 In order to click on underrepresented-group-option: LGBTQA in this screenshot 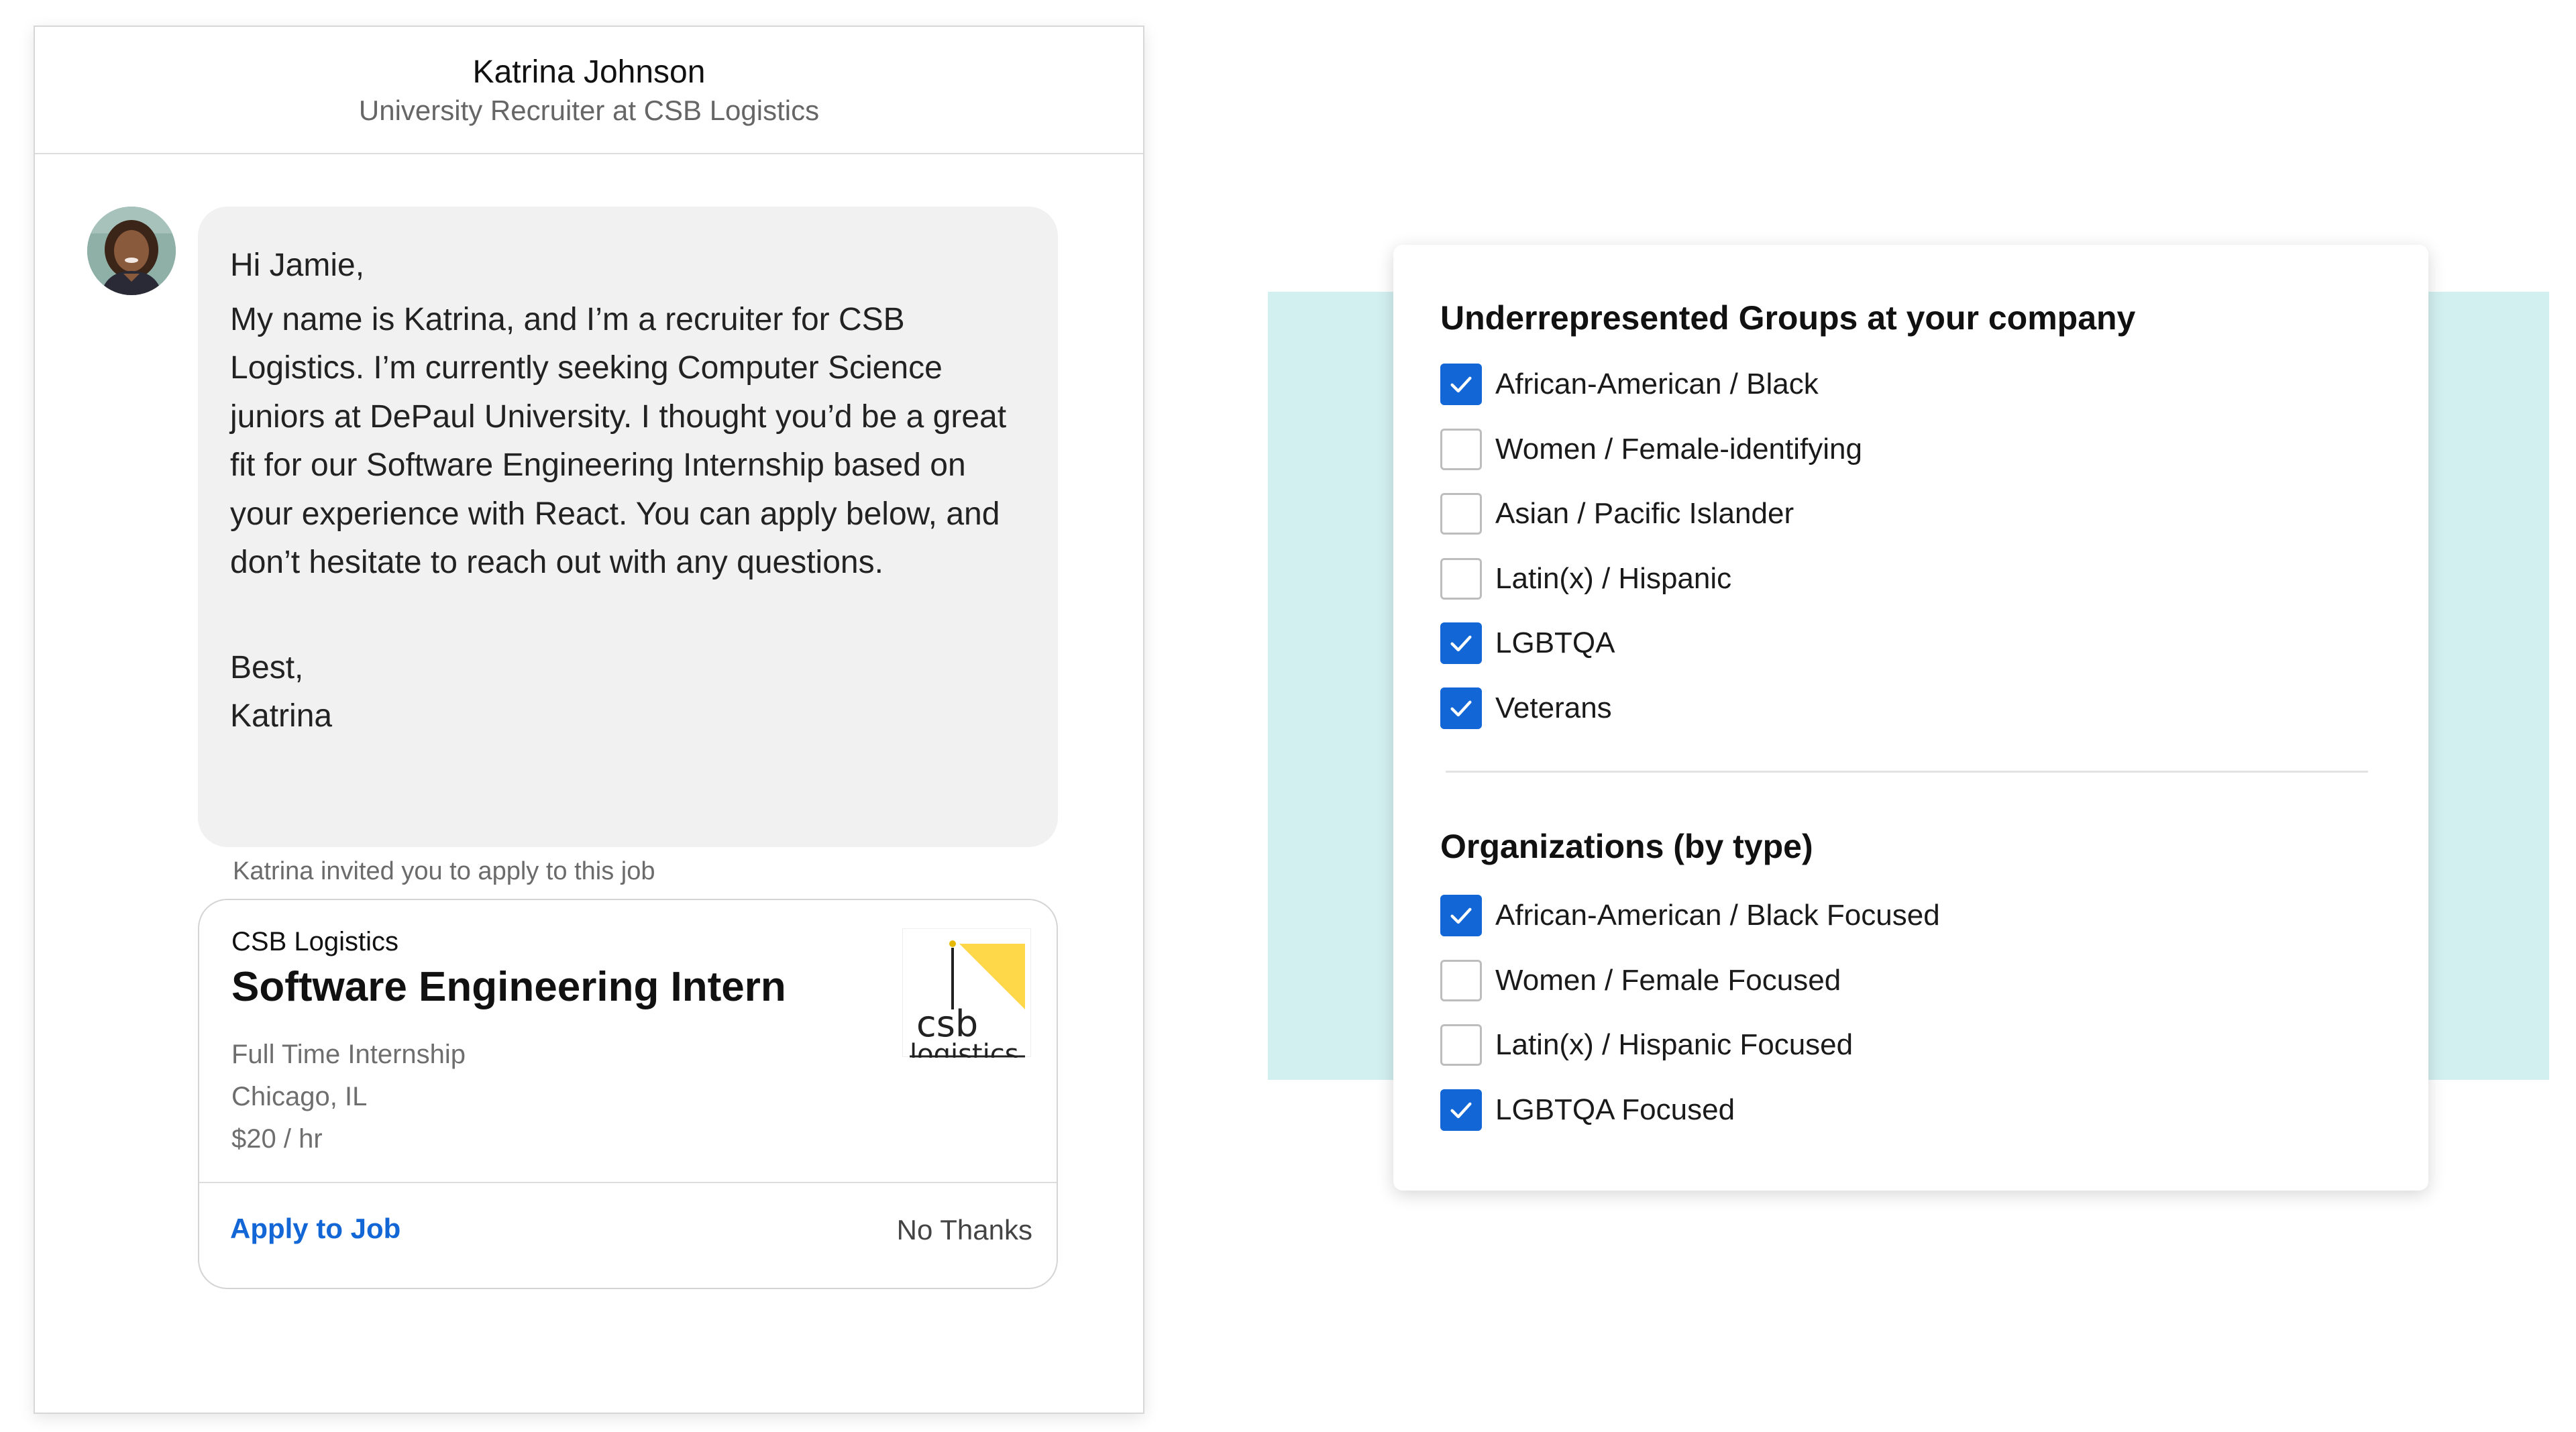, I will do `click(1527, 643)`.